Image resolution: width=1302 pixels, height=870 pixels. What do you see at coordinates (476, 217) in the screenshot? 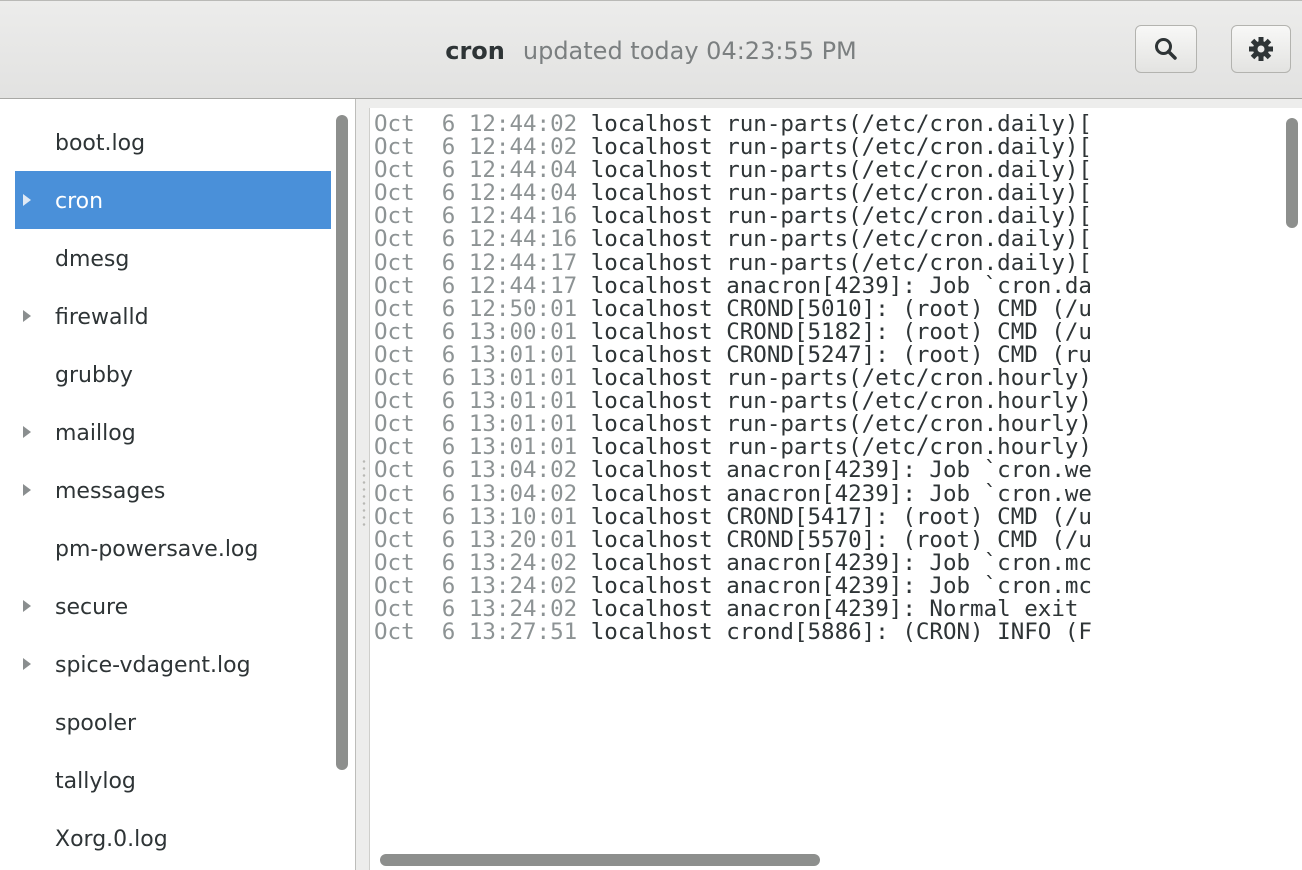
I see `log-timestamp: Oct 6 12:44:16` at bounding box center [476, 217].